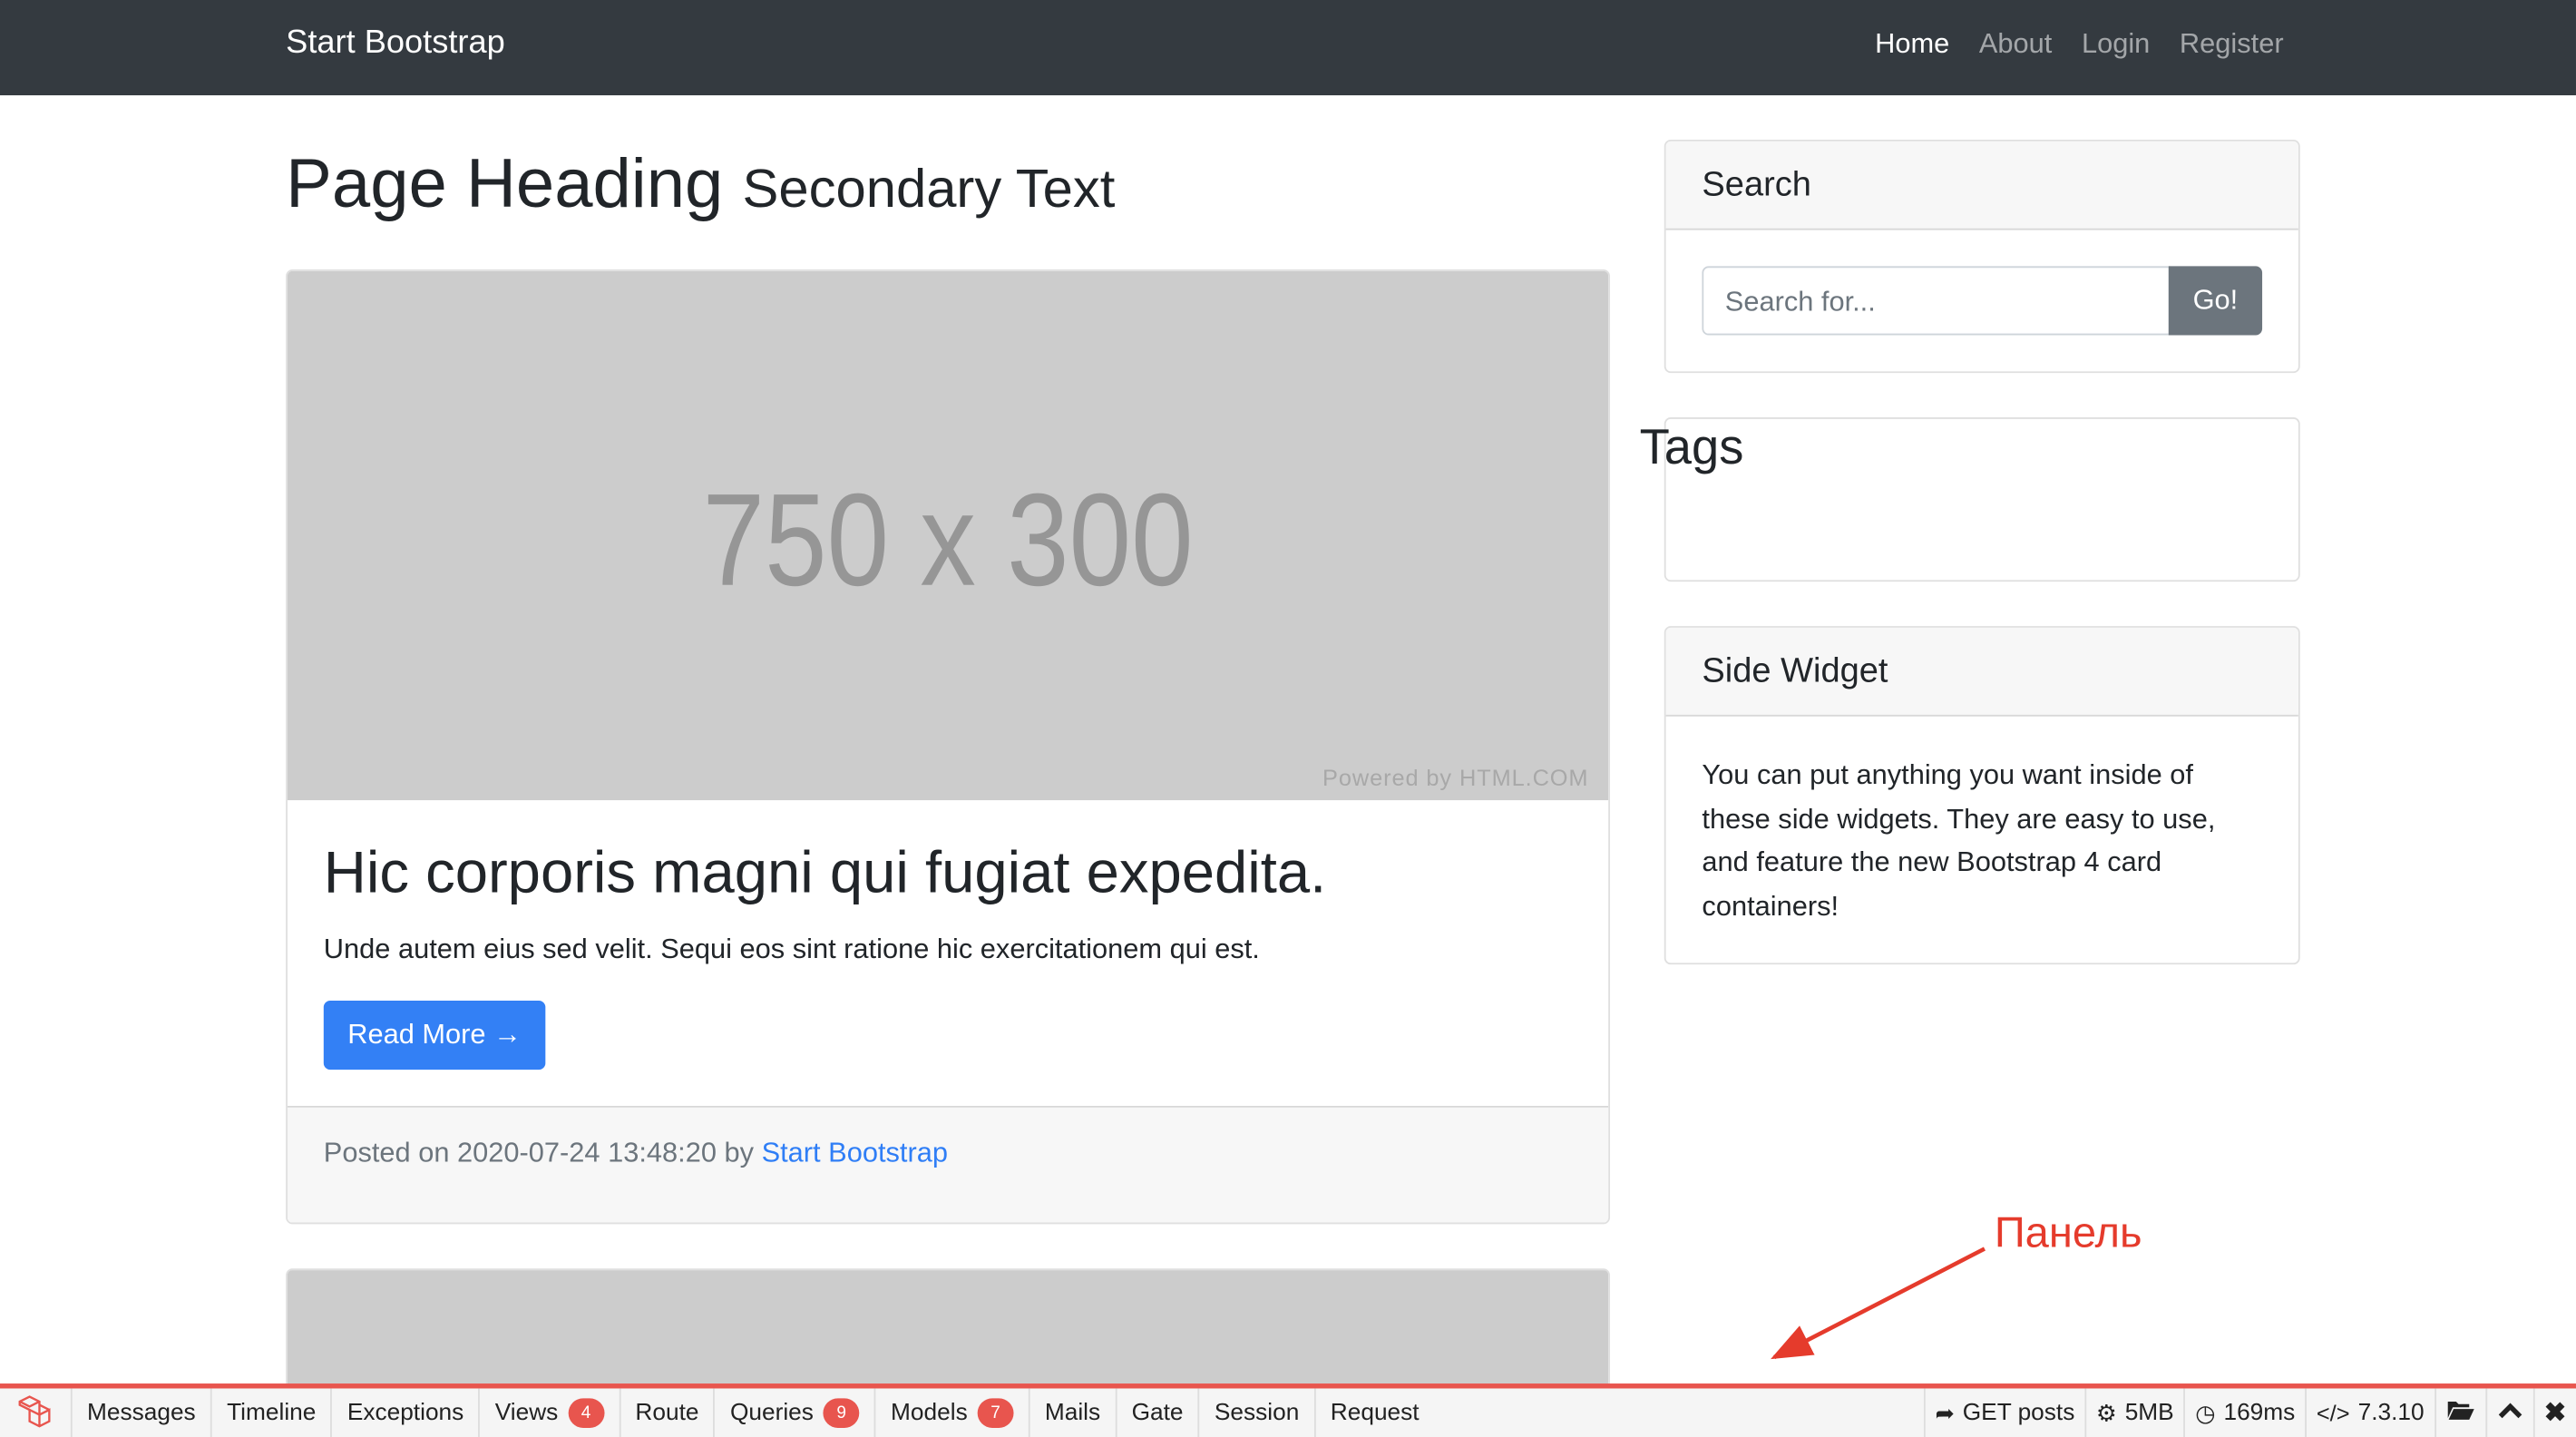  I want to click on tab-label: Exceptions, so click(405, 1413).